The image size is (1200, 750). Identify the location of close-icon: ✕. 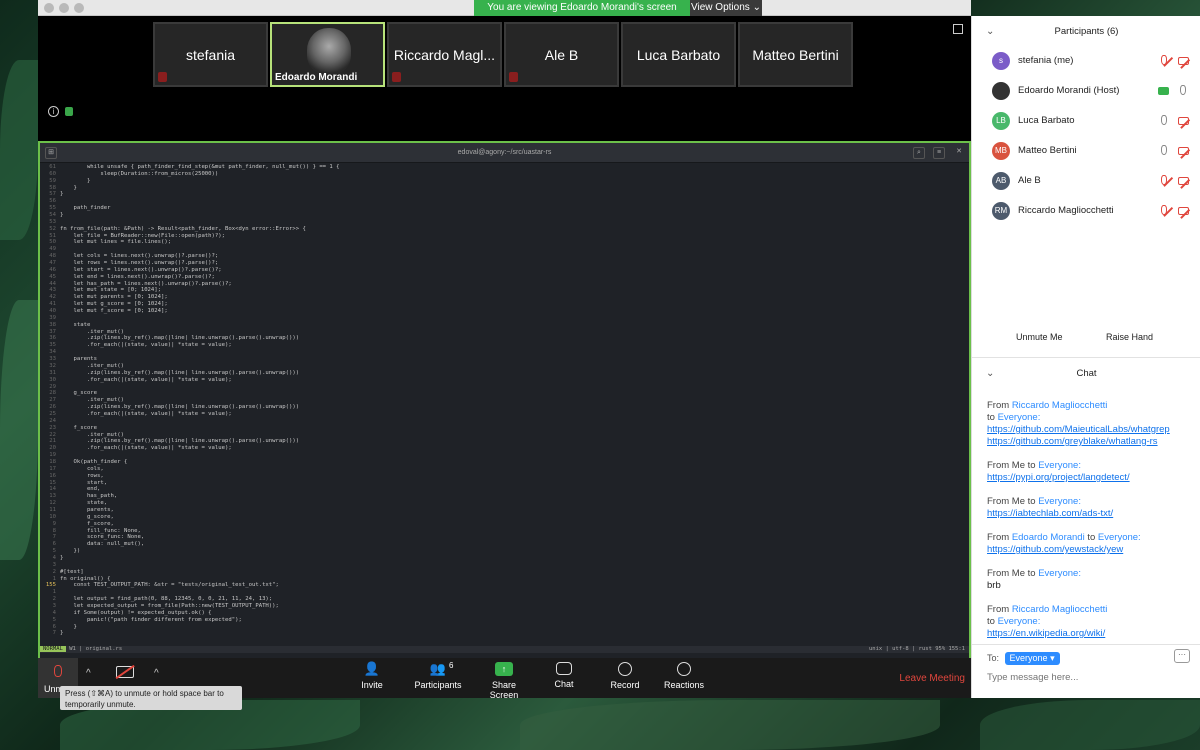
(959, 153).